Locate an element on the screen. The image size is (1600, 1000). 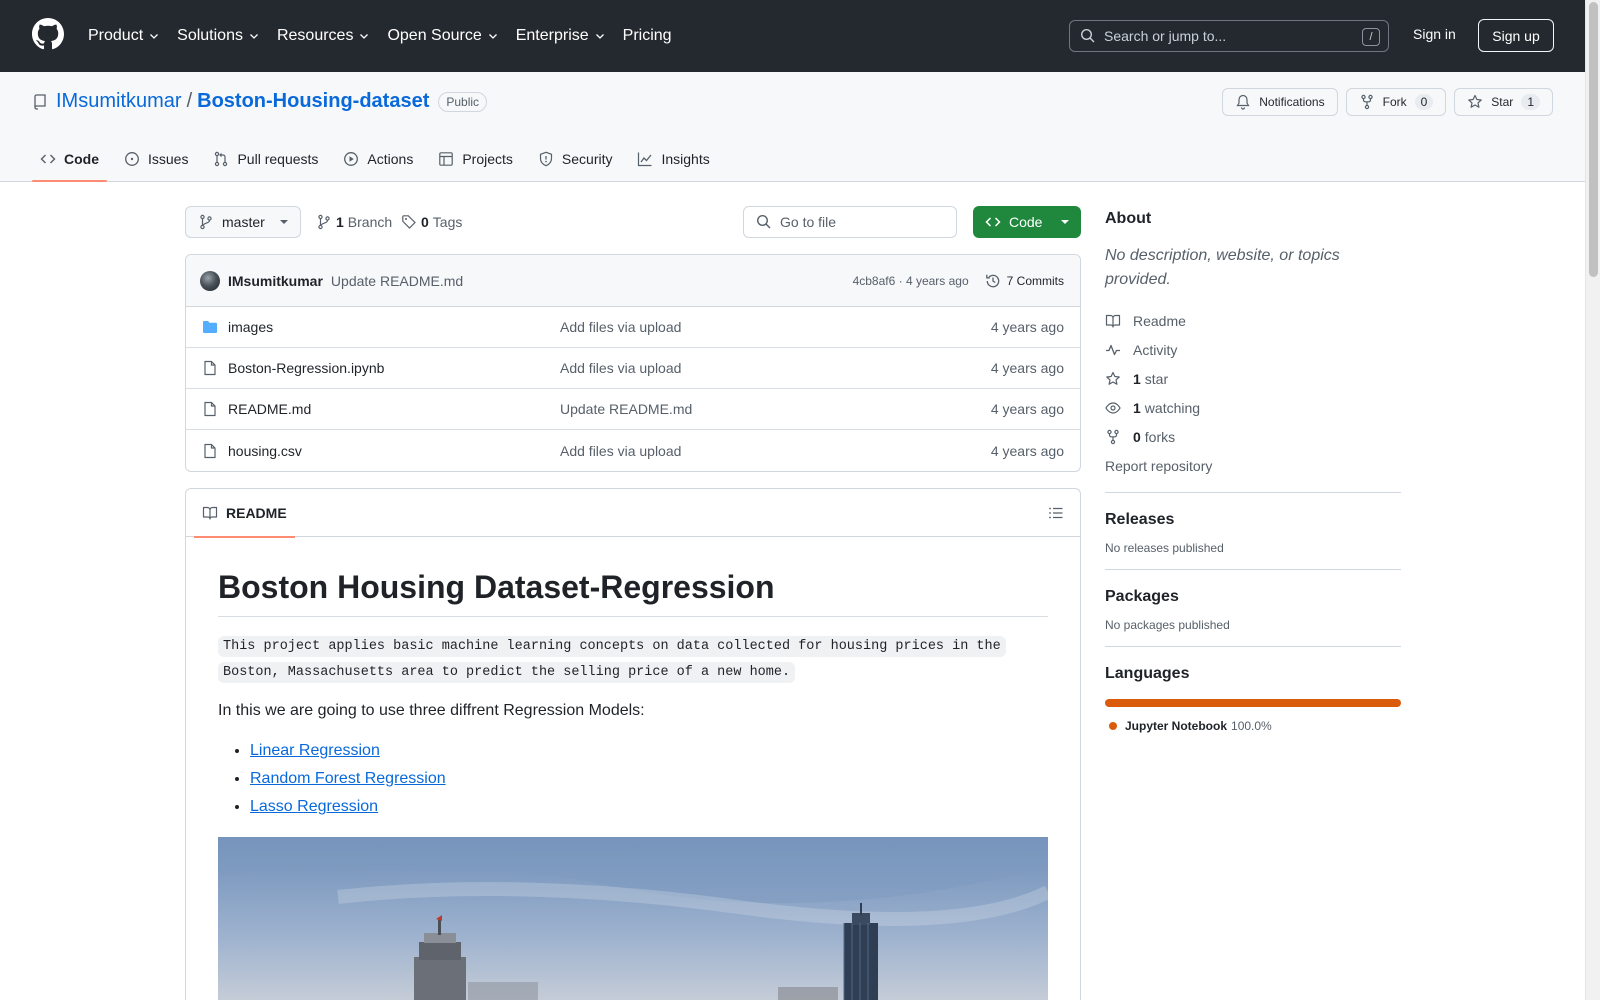
repo-actions: Notifications Fork 0 Star 1 is located at coordinates (1387, 102).